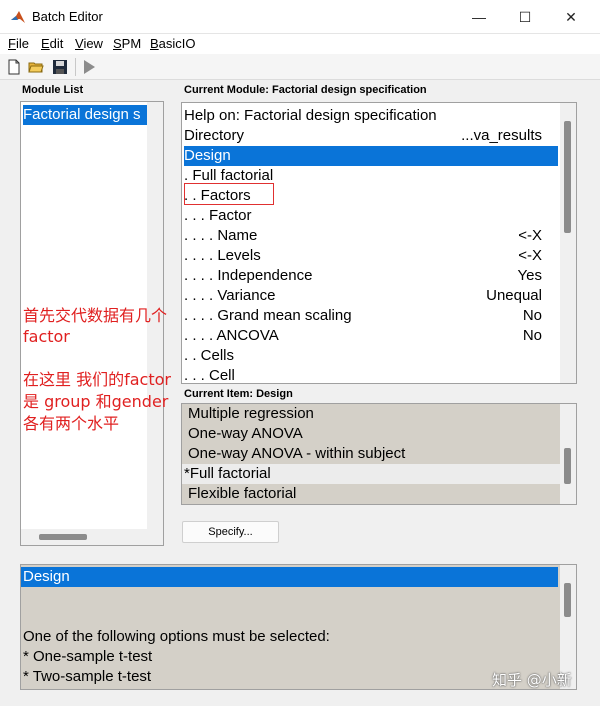 The image size is (600, 706). I want to click on annotation-text: factor, so click(46, 336).